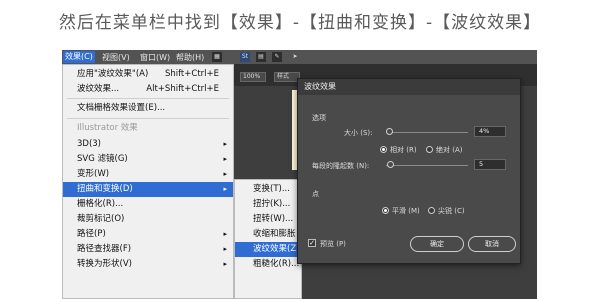 The width and height of the screenshot is (600, 299). Describe the element at coordinates (148, 159) in the screenshot. I see `menu-item-svg-filters: SVG 滤镜(G) ▸` at that location.